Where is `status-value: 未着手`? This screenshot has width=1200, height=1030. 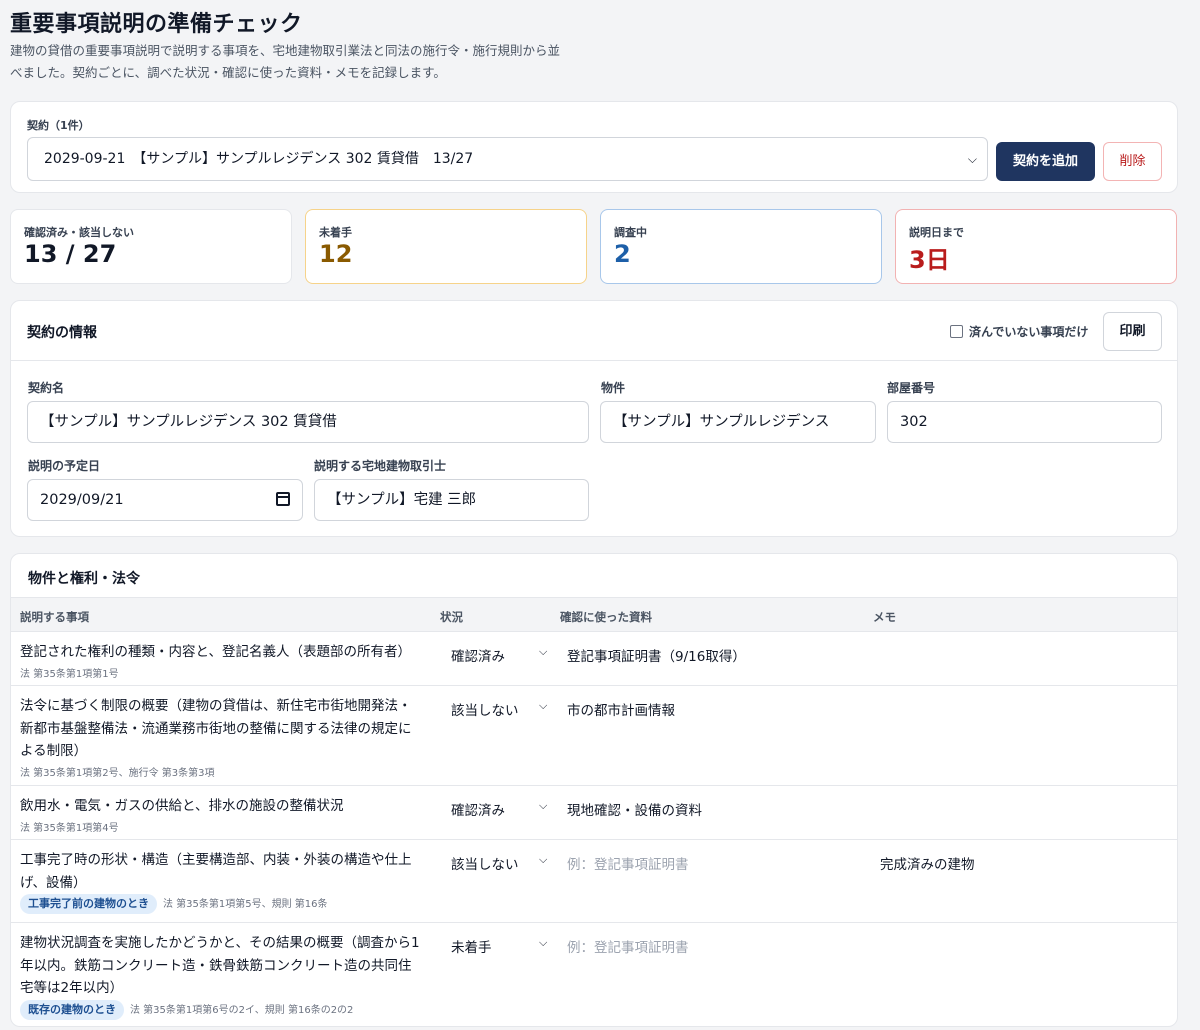 status-value: 未着手 is located at coordinates (471, 948).